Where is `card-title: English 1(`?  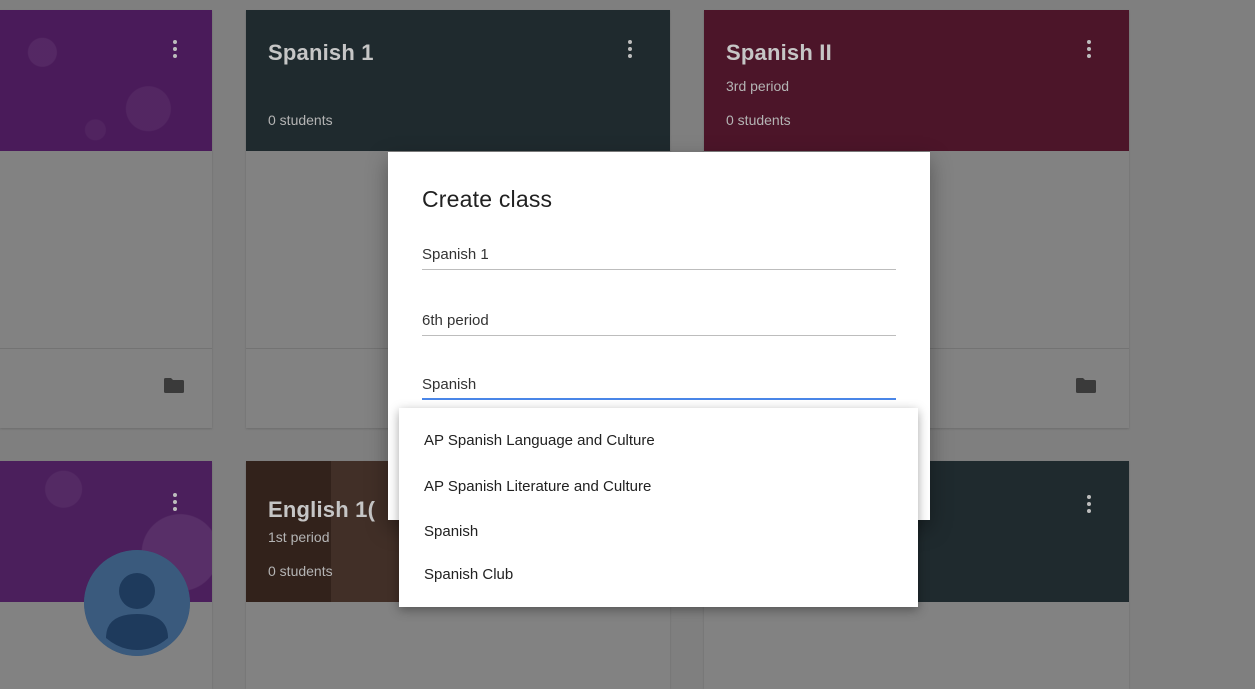 card-title: English 1( is located at coordinates (321, 510).